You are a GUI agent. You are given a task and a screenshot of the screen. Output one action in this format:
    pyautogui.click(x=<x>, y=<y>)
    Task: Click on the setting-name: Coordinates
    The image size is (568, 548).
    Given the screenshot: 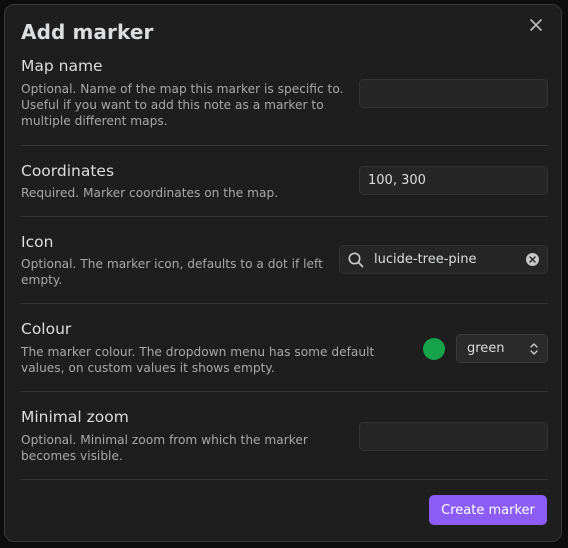 What is the action you would take?
    pyautogui.click(x=68, y=171)
    